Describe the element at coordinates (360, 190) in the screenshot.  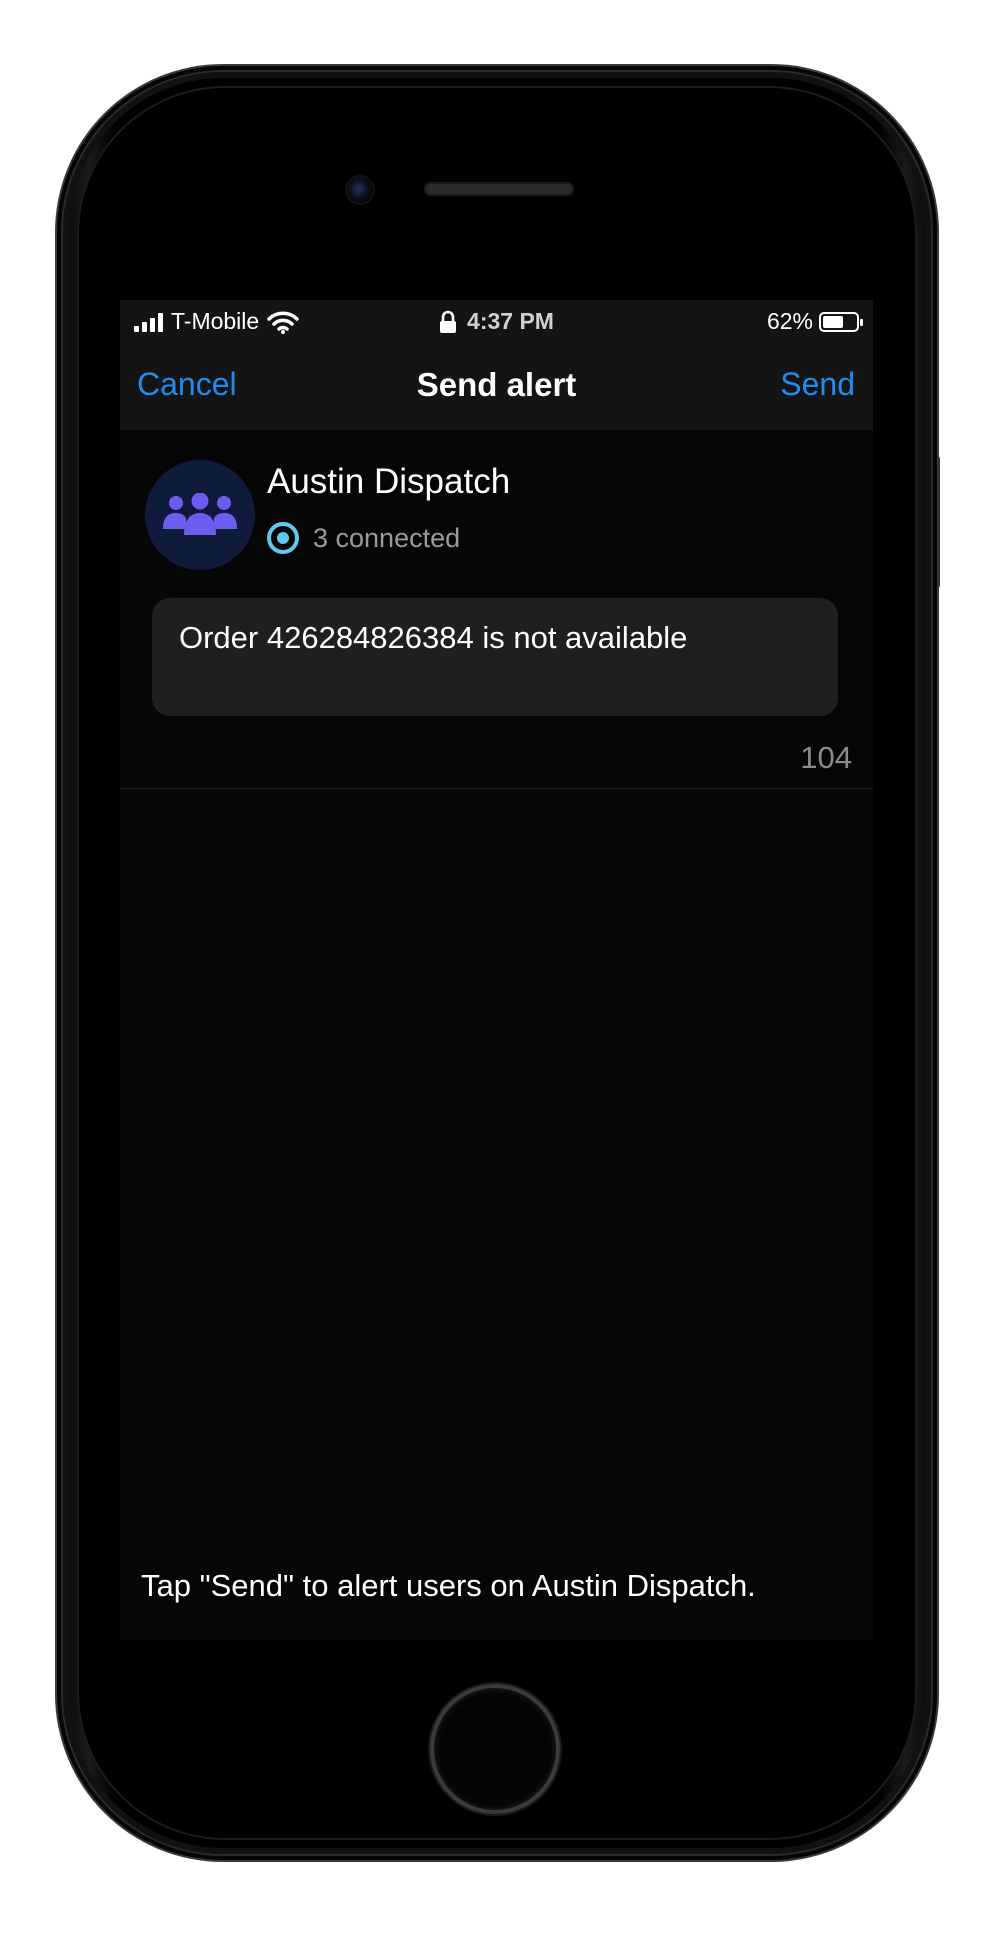
I see `front-camera` at that location.